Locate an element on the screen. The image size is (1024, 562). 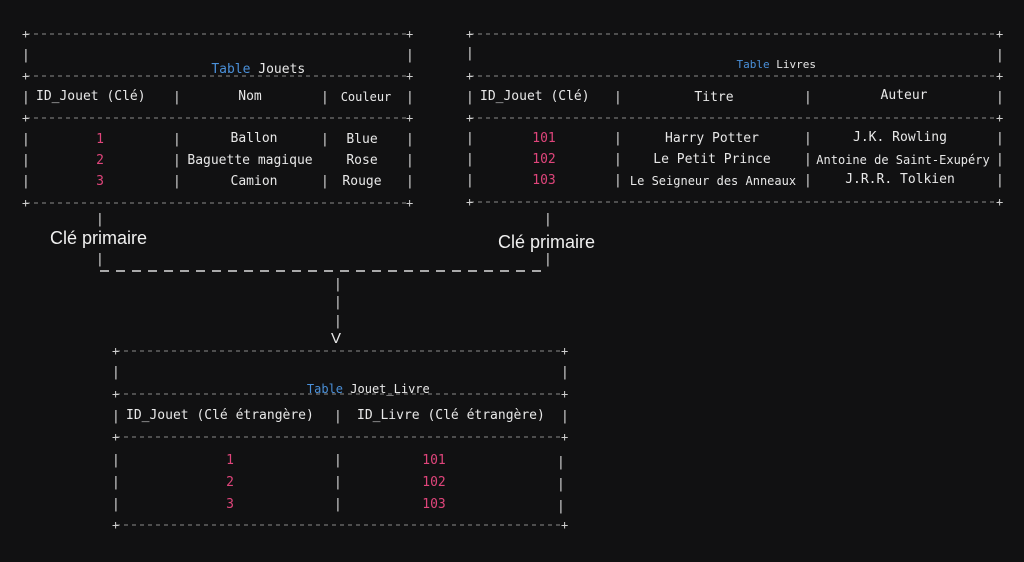
jouets-row-couleur: Blue is located at coordinates (362, 139).